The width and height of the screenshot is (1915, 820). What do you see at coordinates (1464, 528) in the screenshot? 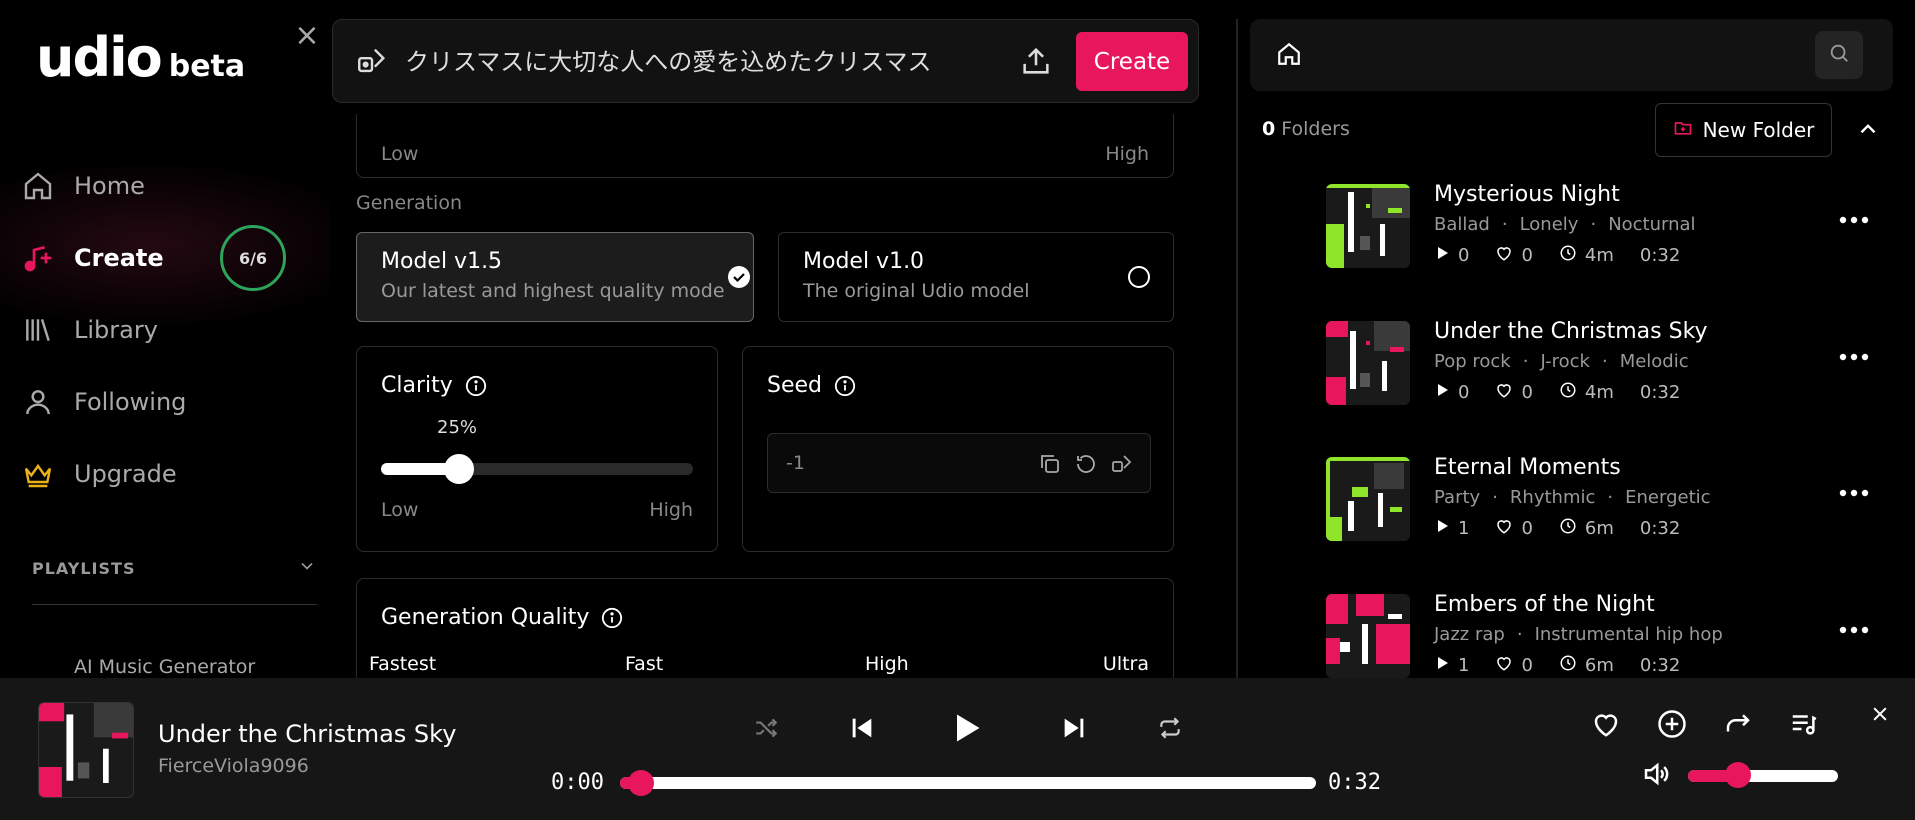
I see `play-count: 1` at bounding box center [1464, 528].